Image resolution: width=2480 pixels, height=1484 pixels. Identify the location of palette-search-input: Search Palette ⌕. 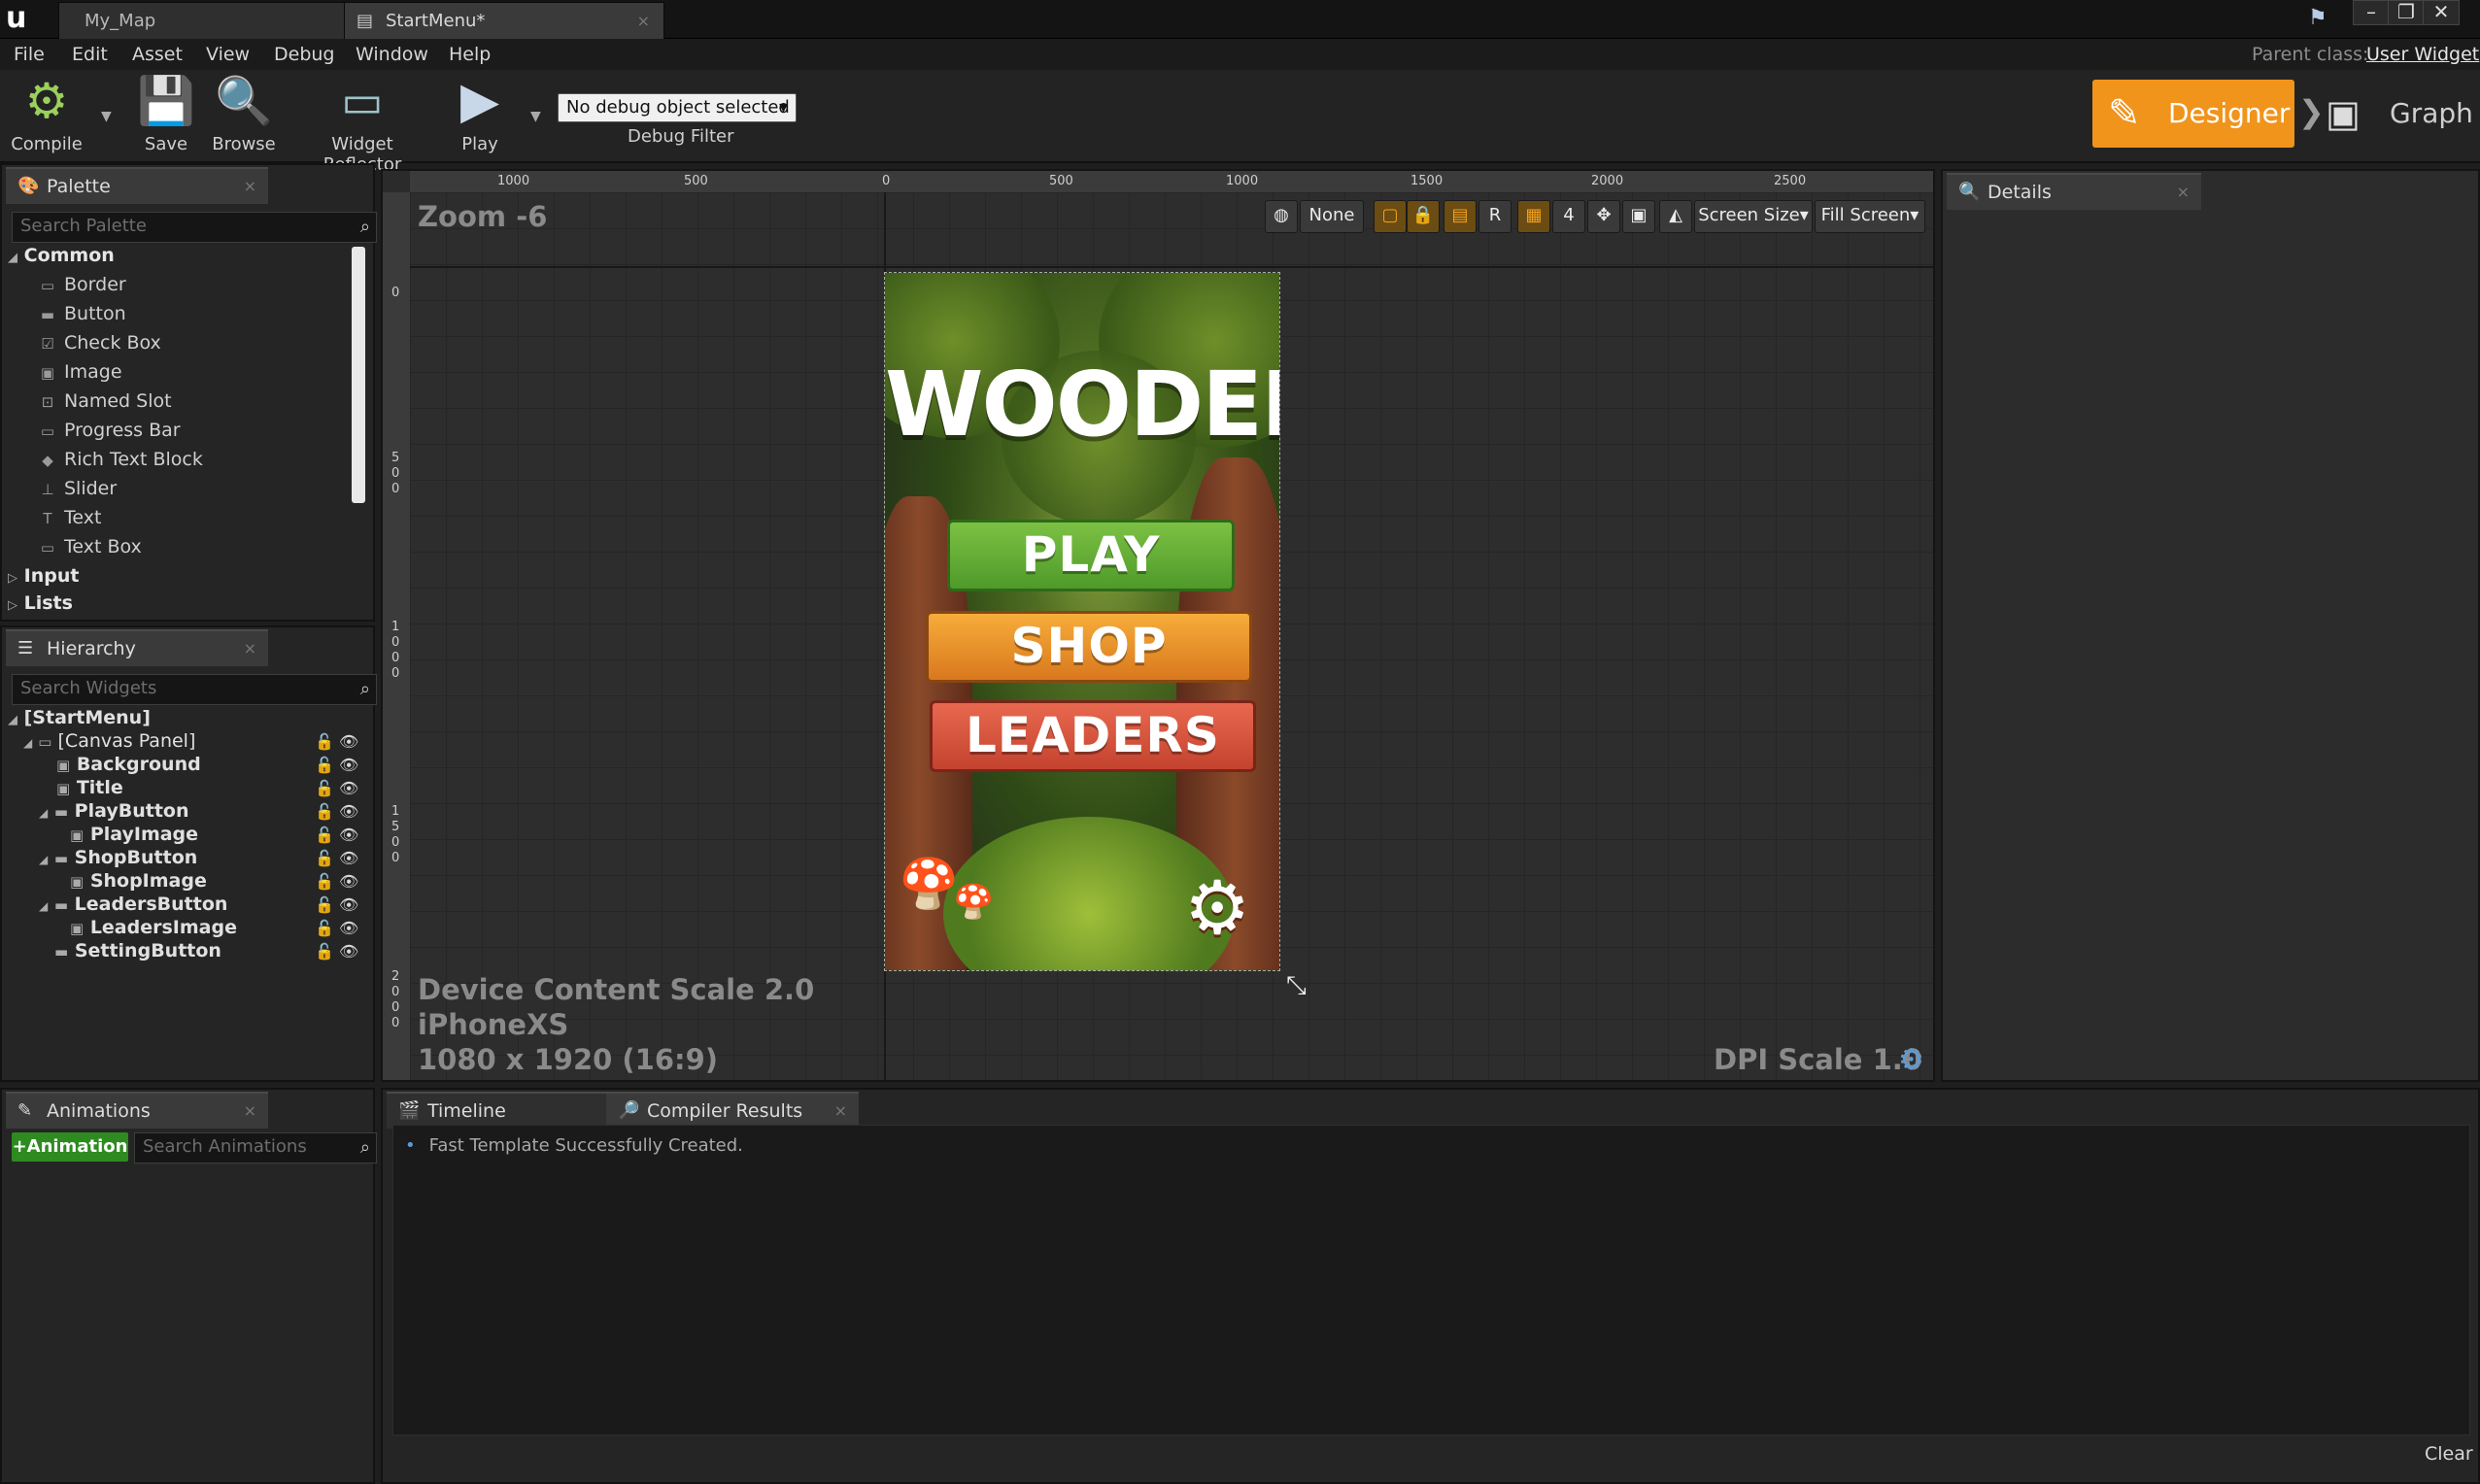
(195, 227).